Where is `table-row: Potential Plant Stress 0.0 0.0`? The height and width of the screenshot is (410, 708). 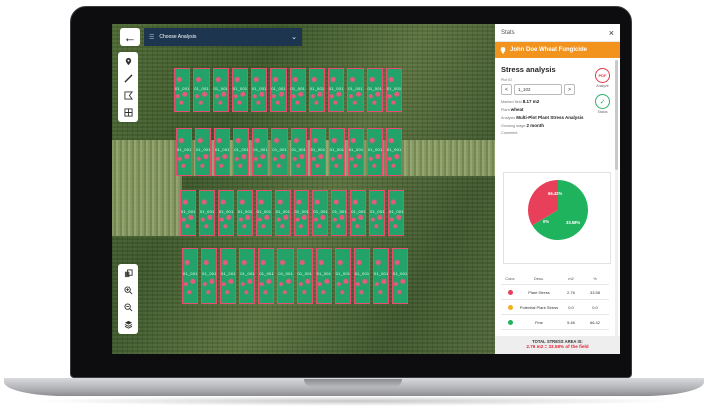 table-row: Potential Plant Stress 0.0 0.0 is located at coordinates (555, 307).